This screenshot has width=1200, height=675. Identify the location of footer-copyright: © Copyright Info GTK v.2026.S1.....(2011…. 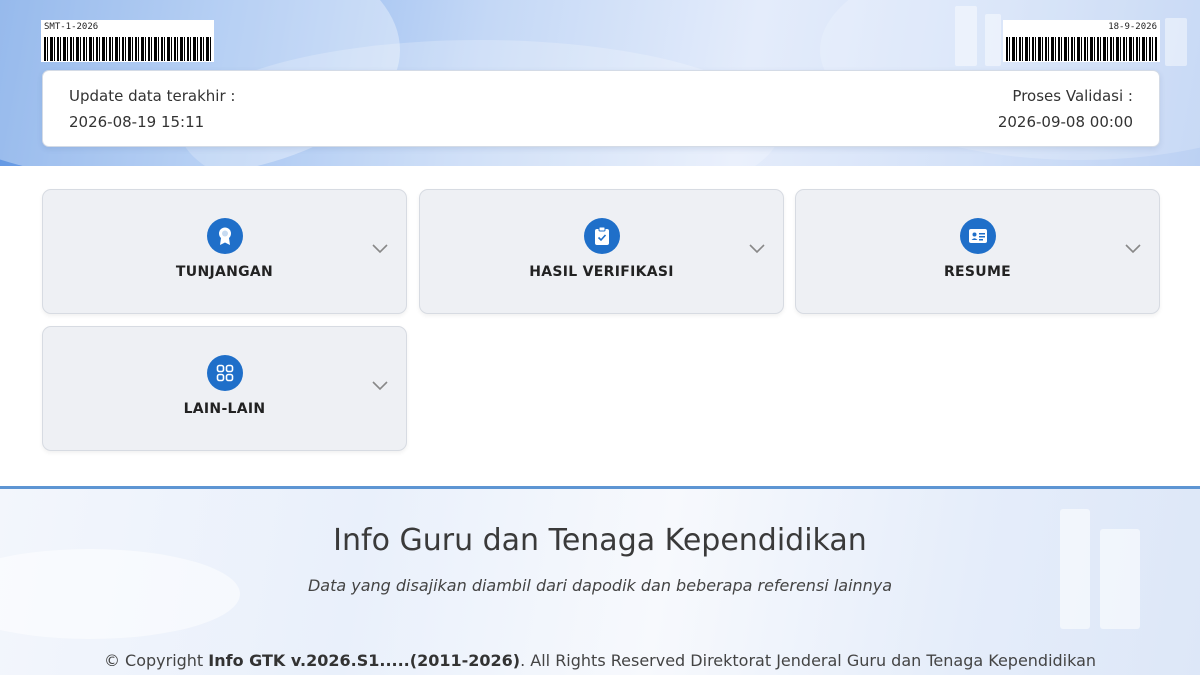
(600, 660).